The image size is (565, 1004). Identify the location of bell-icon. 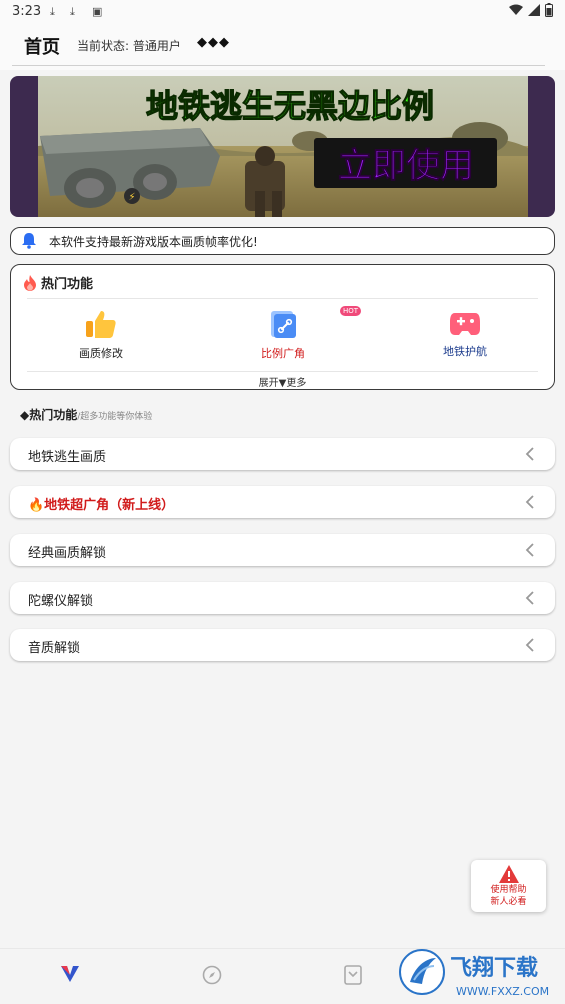
(29, 241).